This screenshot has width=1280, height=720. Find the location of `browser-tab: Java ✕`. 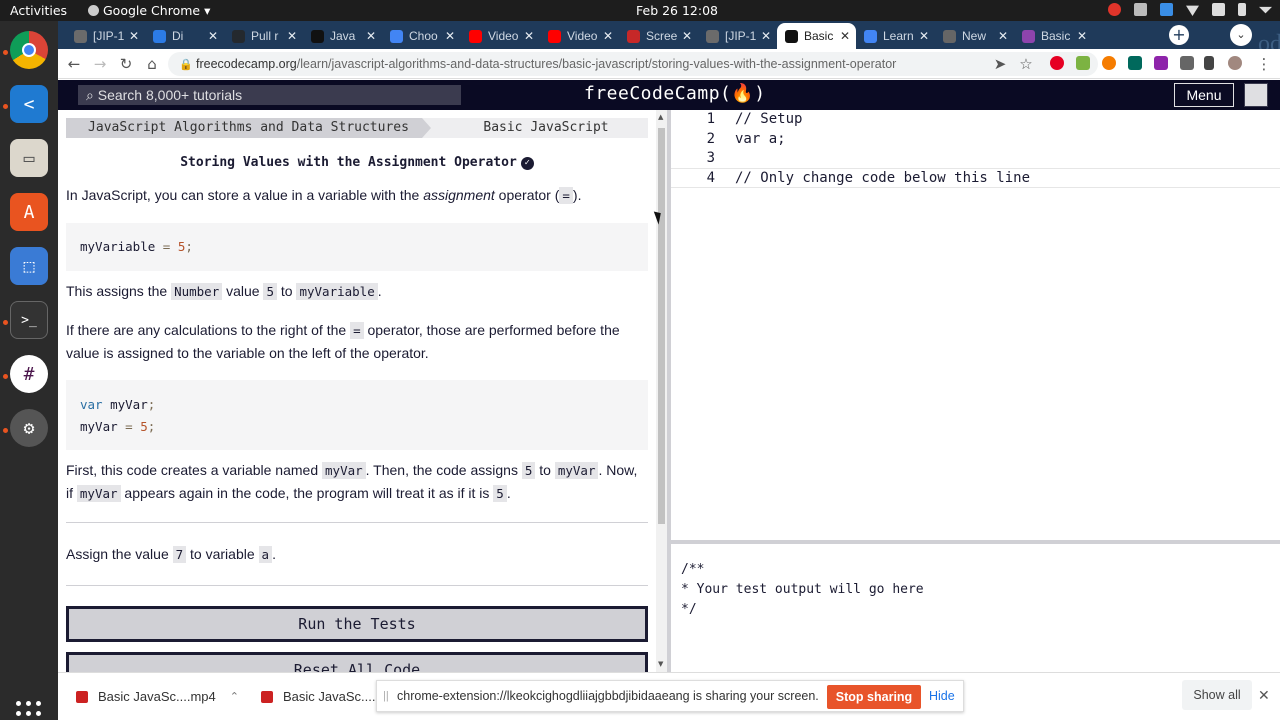

browser-tab: Java ✕ is located at coordinates (342, 36).